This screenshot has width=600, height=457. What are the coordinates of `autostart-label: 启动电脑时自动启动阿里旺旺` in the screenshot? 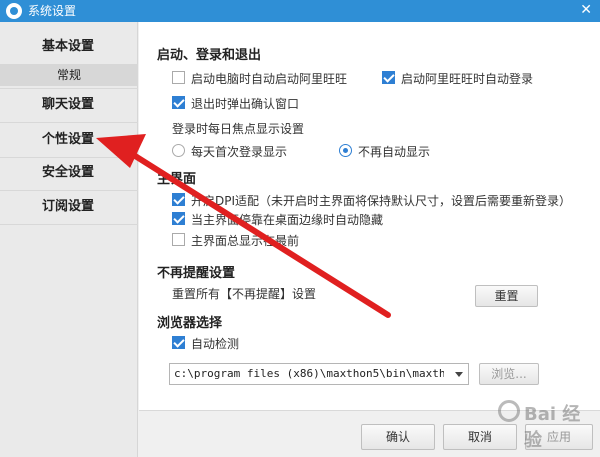 It's located at (269, 79).